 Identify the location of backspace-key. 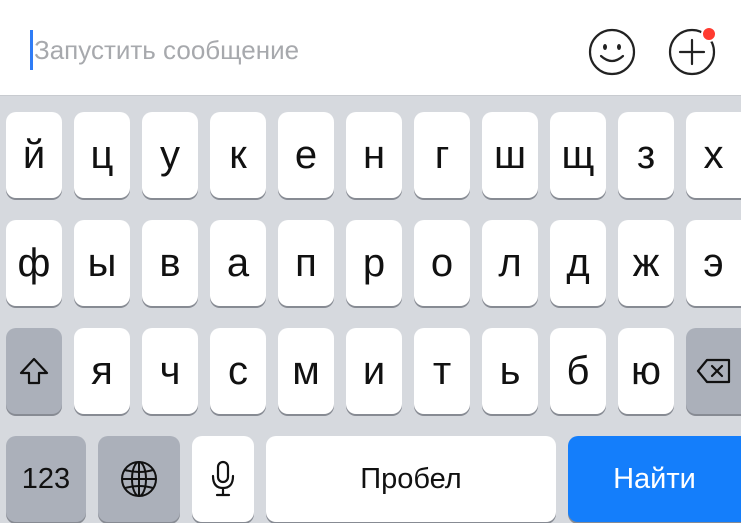
(713, 371).